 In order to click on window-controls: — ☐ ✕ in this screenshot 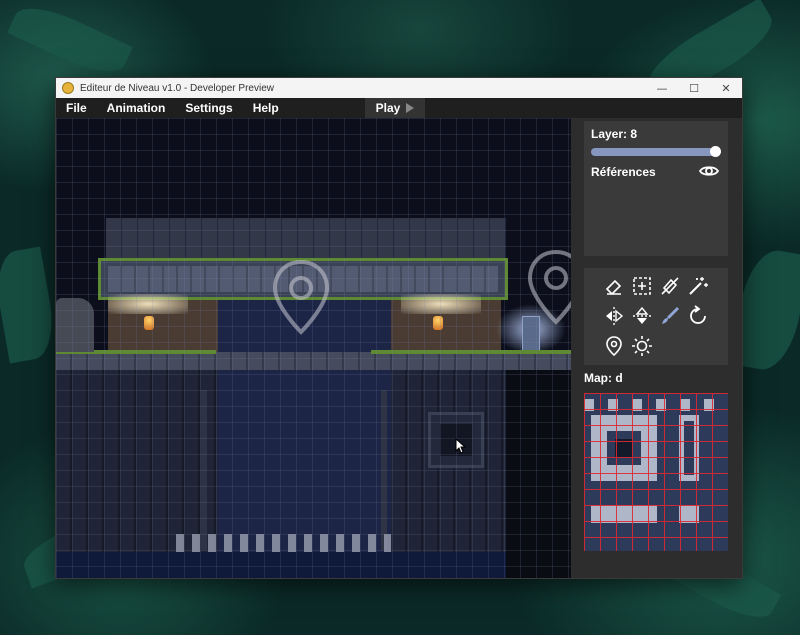, I will do `click(694, 88)`.